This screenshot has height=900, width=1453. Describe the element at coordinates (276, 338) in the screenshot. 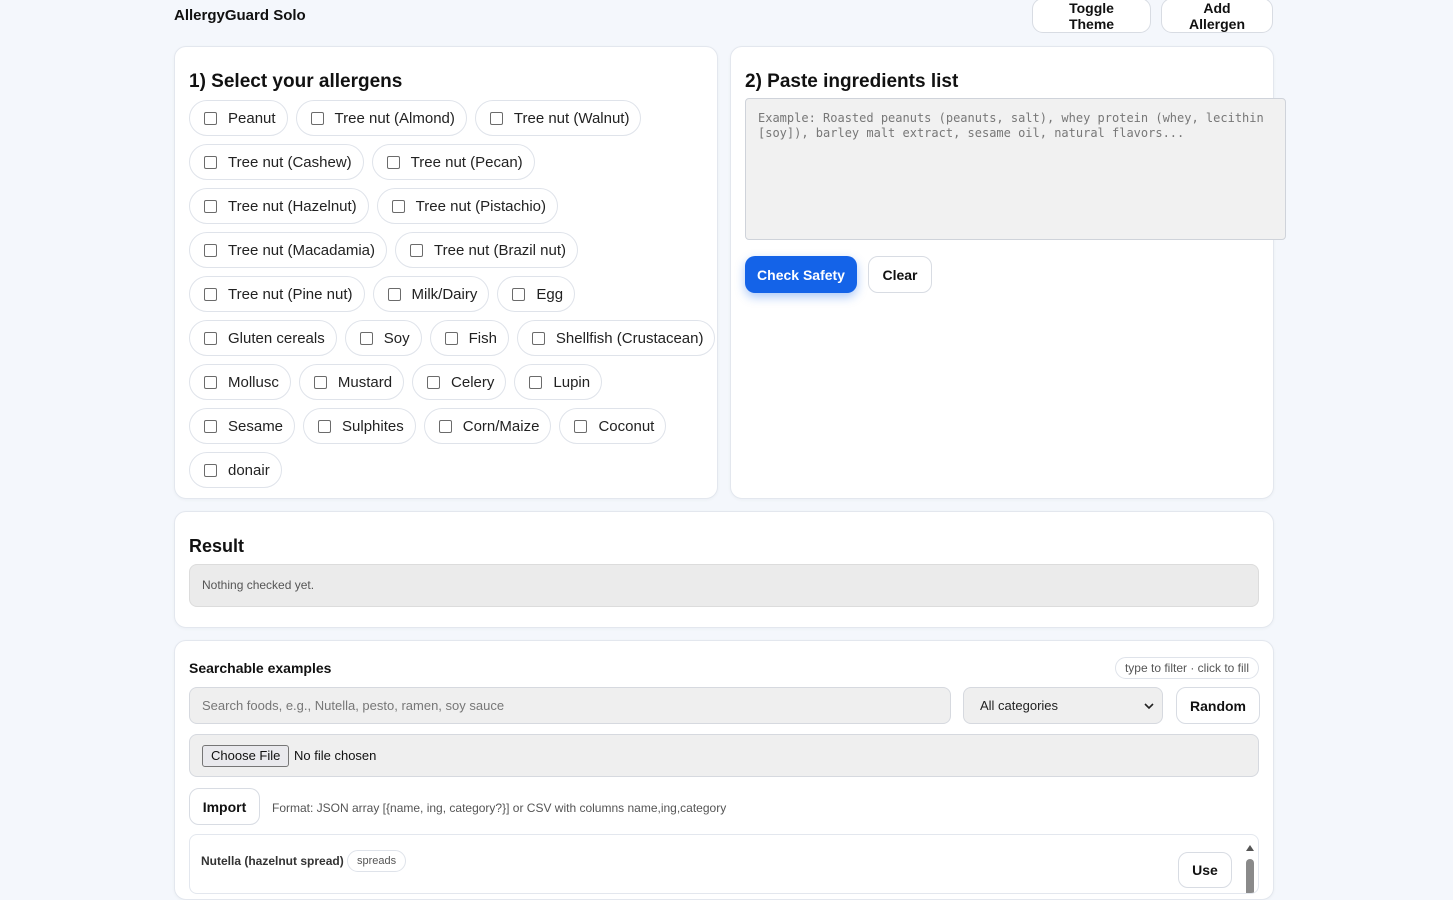

I see `allergen-label: Gluten cereals` at that location.